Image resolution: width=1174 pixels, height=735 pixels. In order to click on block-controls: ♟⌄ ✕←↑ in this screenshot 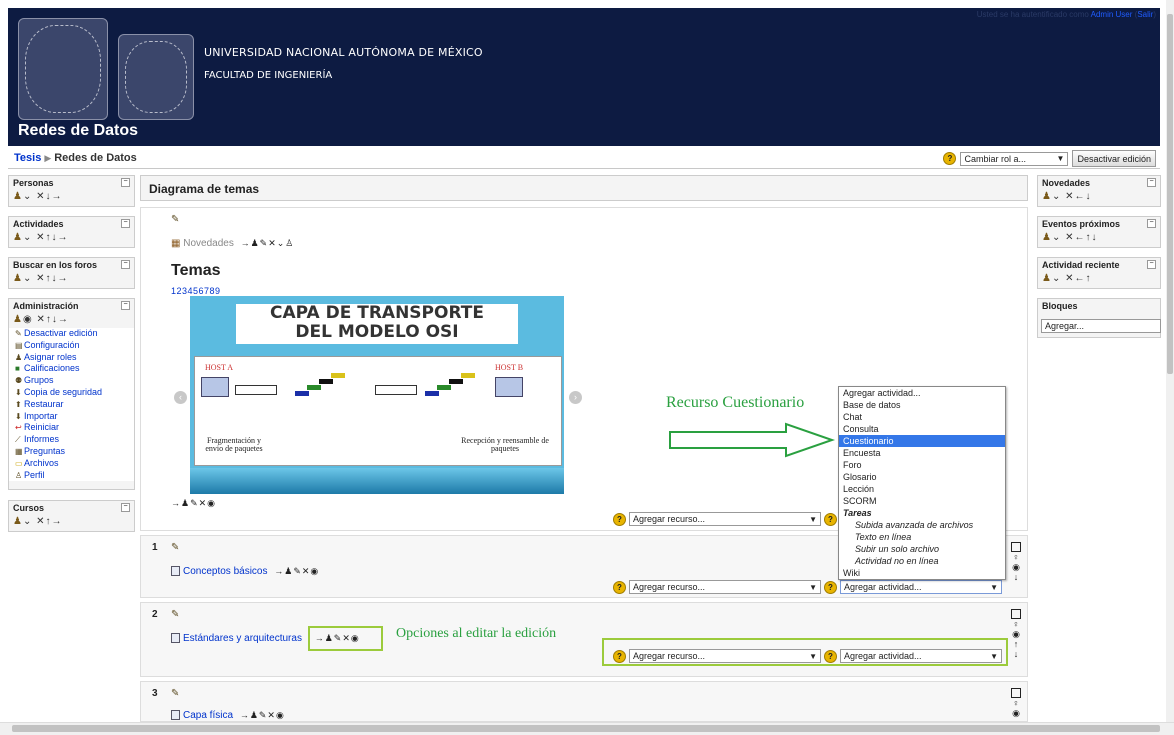, I will do `click(1099, 278)`.